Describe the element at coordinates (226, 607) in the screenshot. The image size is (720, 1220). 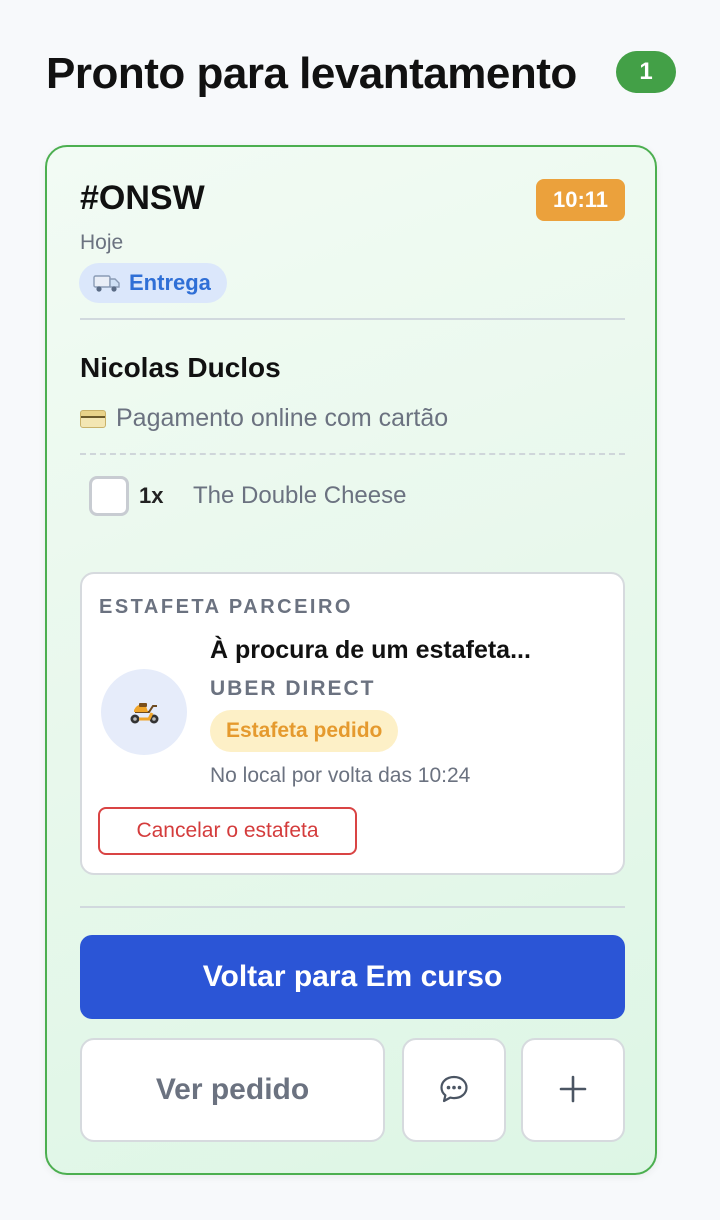
I see `courier-heading: ESTAFETA PARCEIRO` at that location.